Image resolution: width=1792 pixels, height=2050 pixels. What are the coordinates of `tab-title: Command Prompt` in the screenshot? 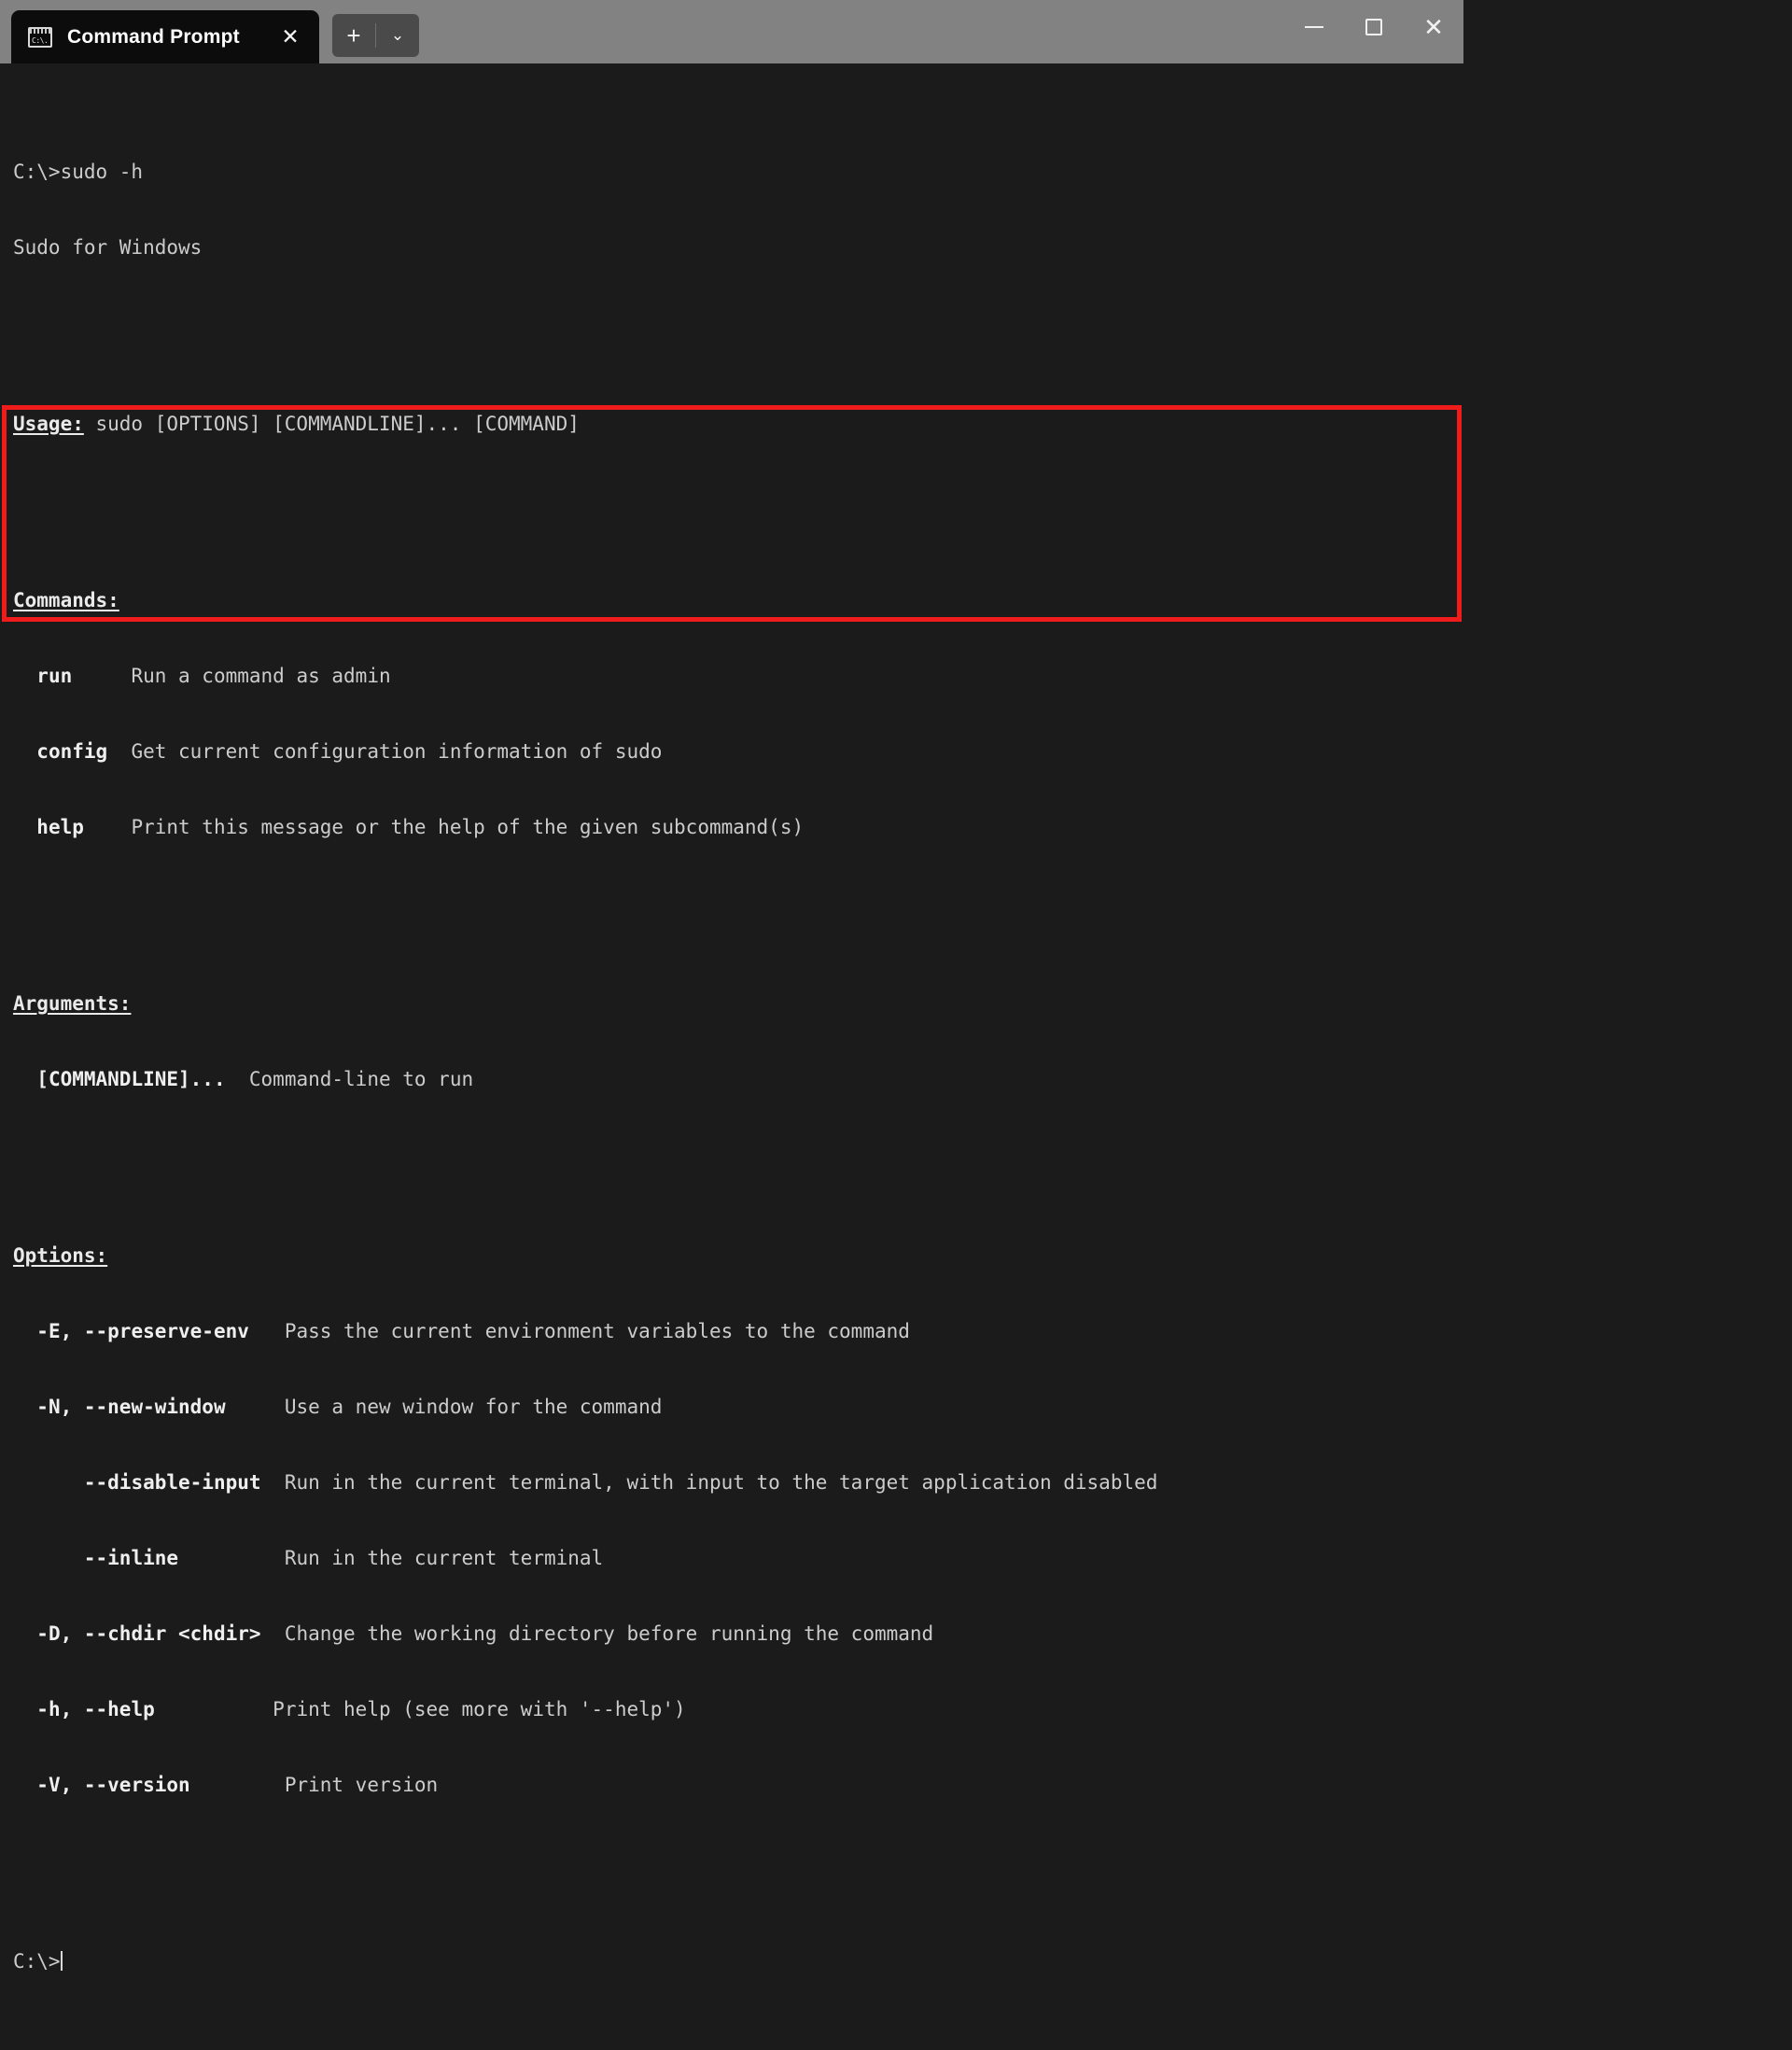 It's located at (153, 36).